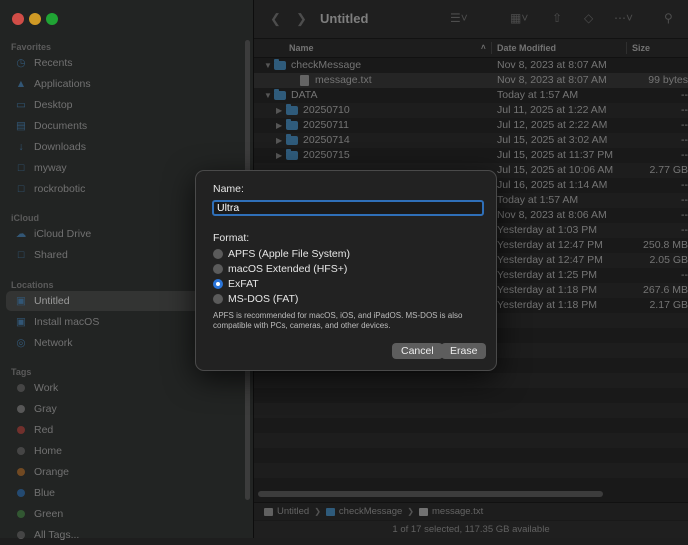  Describe the element at coordinates (288, 269) in the screenshot. I see `format-option-label: macOS Extended (HFS+)` at that location.